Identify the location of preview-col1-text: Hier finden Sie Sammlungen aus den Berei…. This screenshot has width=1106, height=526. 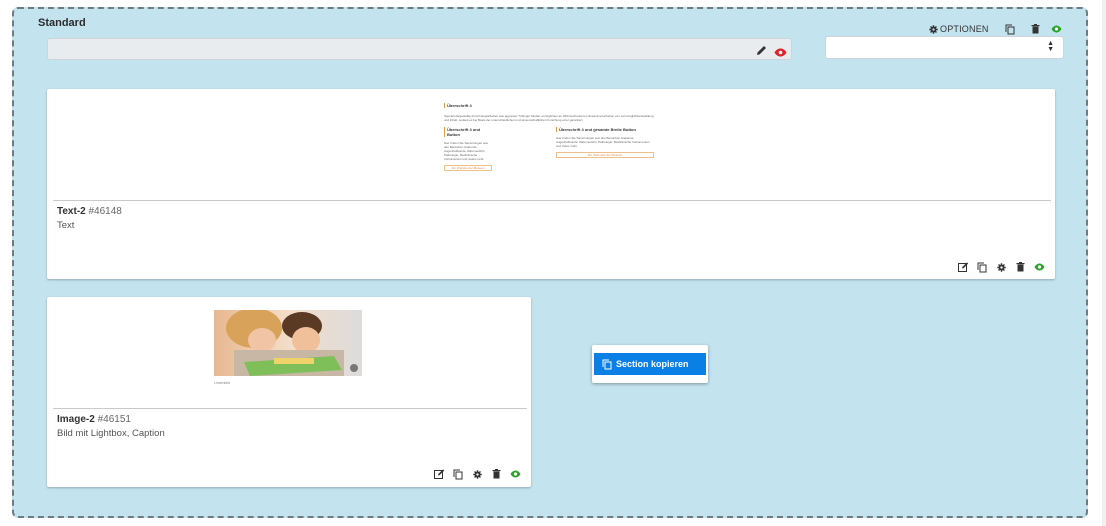
(466, 151).